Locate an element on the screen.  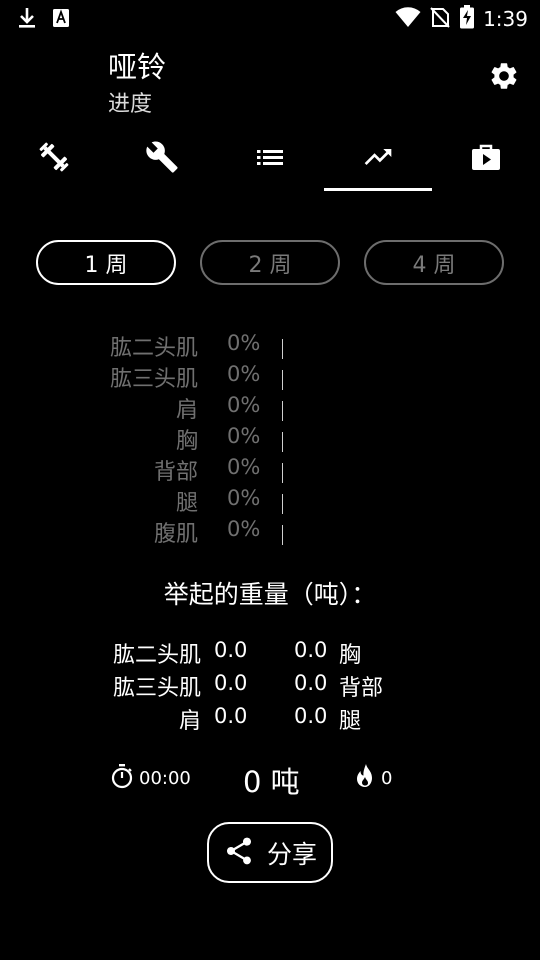
no-sim-icon is located at coordinates (440, 19).